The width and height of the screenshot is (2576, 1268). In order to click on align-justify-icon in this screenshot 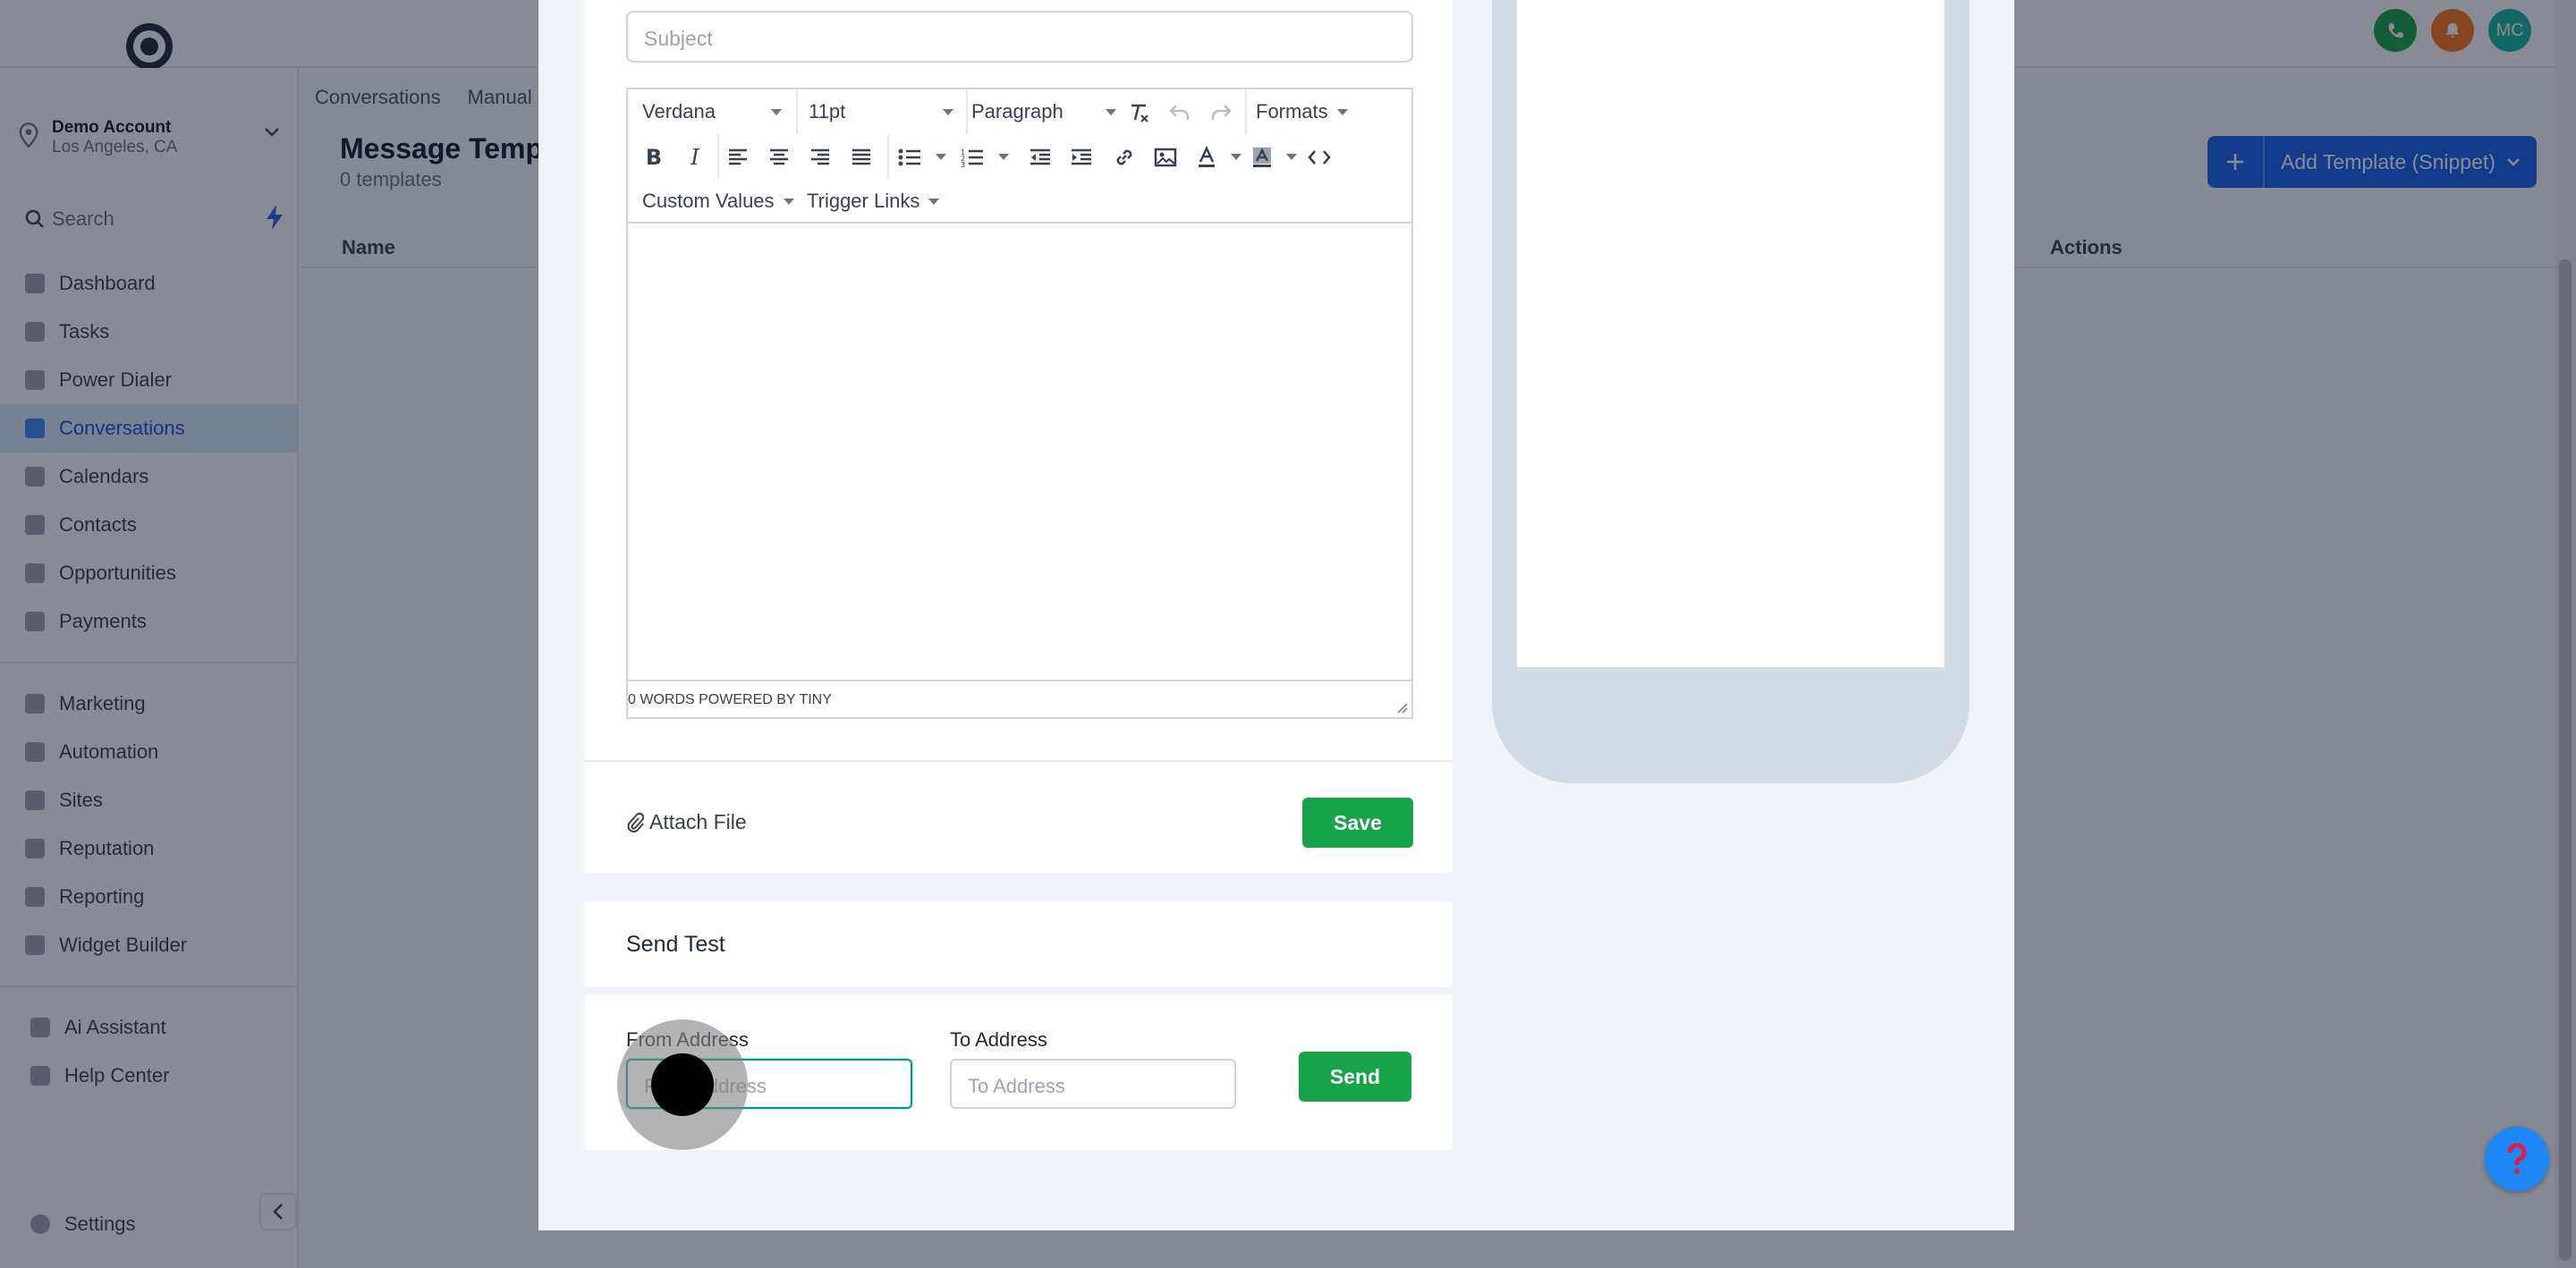, I will do `click(861, 157)`.